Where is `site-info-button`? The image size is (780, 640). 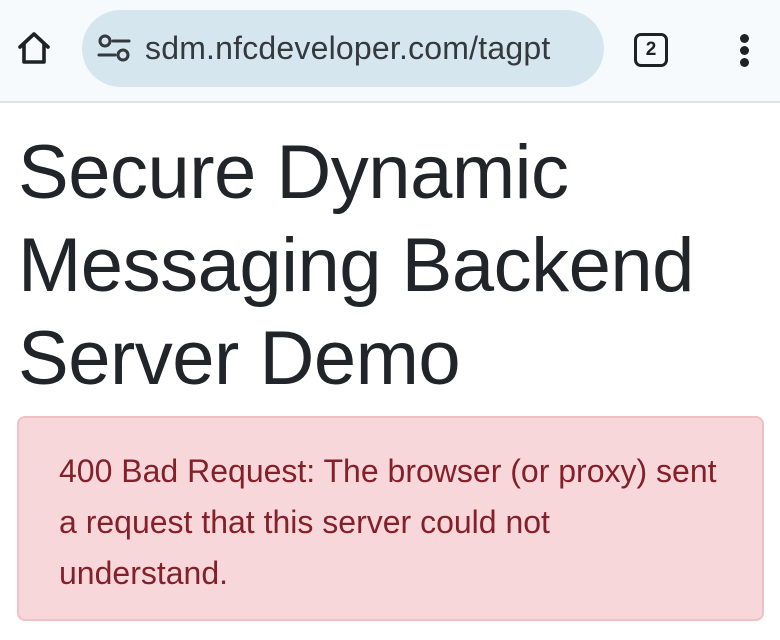
site-info-button is located at coordinates (114, 48).